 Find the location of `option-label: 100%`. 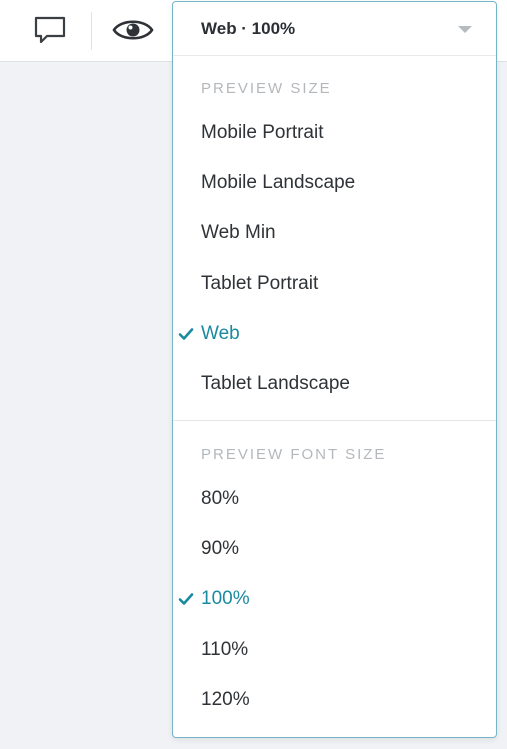

option-label: 100% is located at coordinates (225, 599).